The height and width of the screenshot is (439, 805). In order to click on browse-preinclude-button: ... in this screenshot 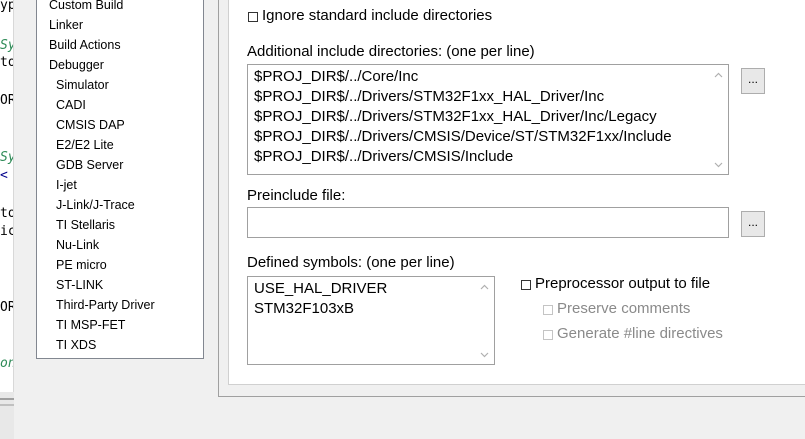, I will do `click(753, 224)`.